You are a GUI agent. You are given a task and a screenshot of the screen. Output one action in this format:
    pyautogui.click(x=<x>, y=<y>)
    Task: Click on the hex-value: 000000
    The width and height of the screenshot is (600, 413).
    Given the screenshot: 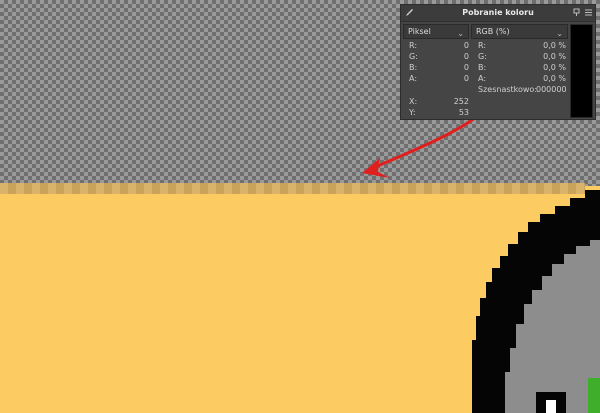 What is the action you would take?
    pyautogui.click(x=551, y=89)
    